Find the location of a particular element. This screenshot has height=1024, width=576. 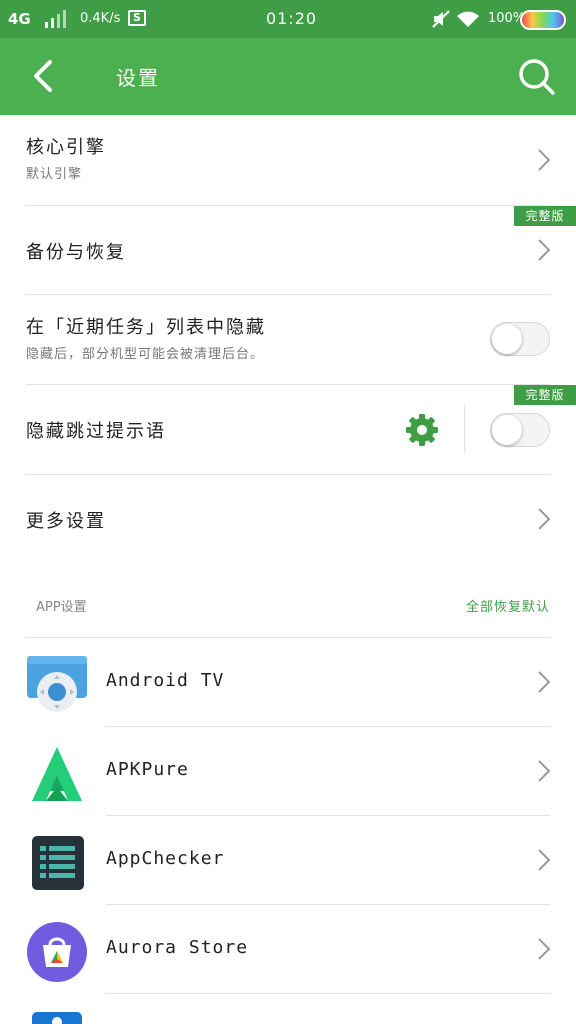

app-bar: 设置 is located at coordinates (288, 76).